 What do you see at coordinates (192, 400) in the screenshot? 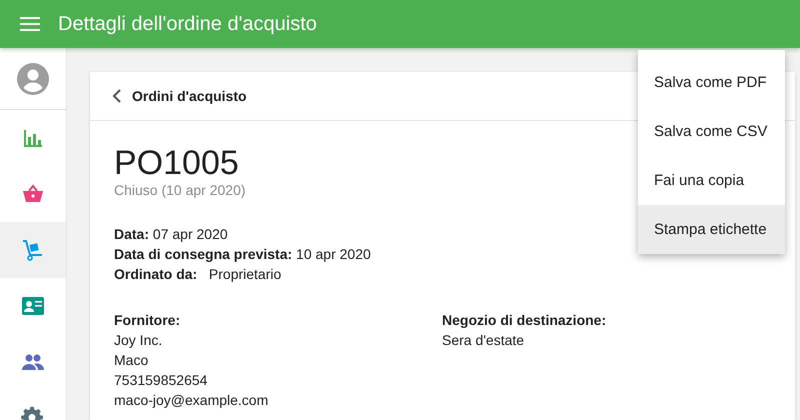
I see `info-line: maco-joy@example.com` at bounding box center [192, 400].